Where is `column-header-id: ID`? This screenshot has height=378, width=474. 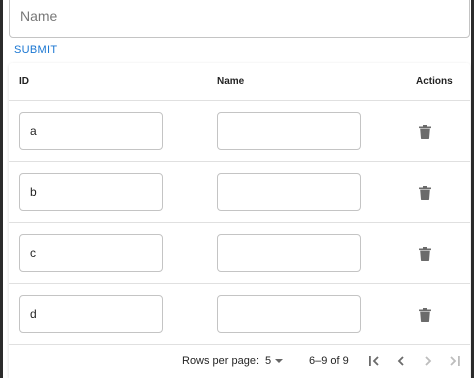
column-header-id: ID is located at coordinates (24, 81).